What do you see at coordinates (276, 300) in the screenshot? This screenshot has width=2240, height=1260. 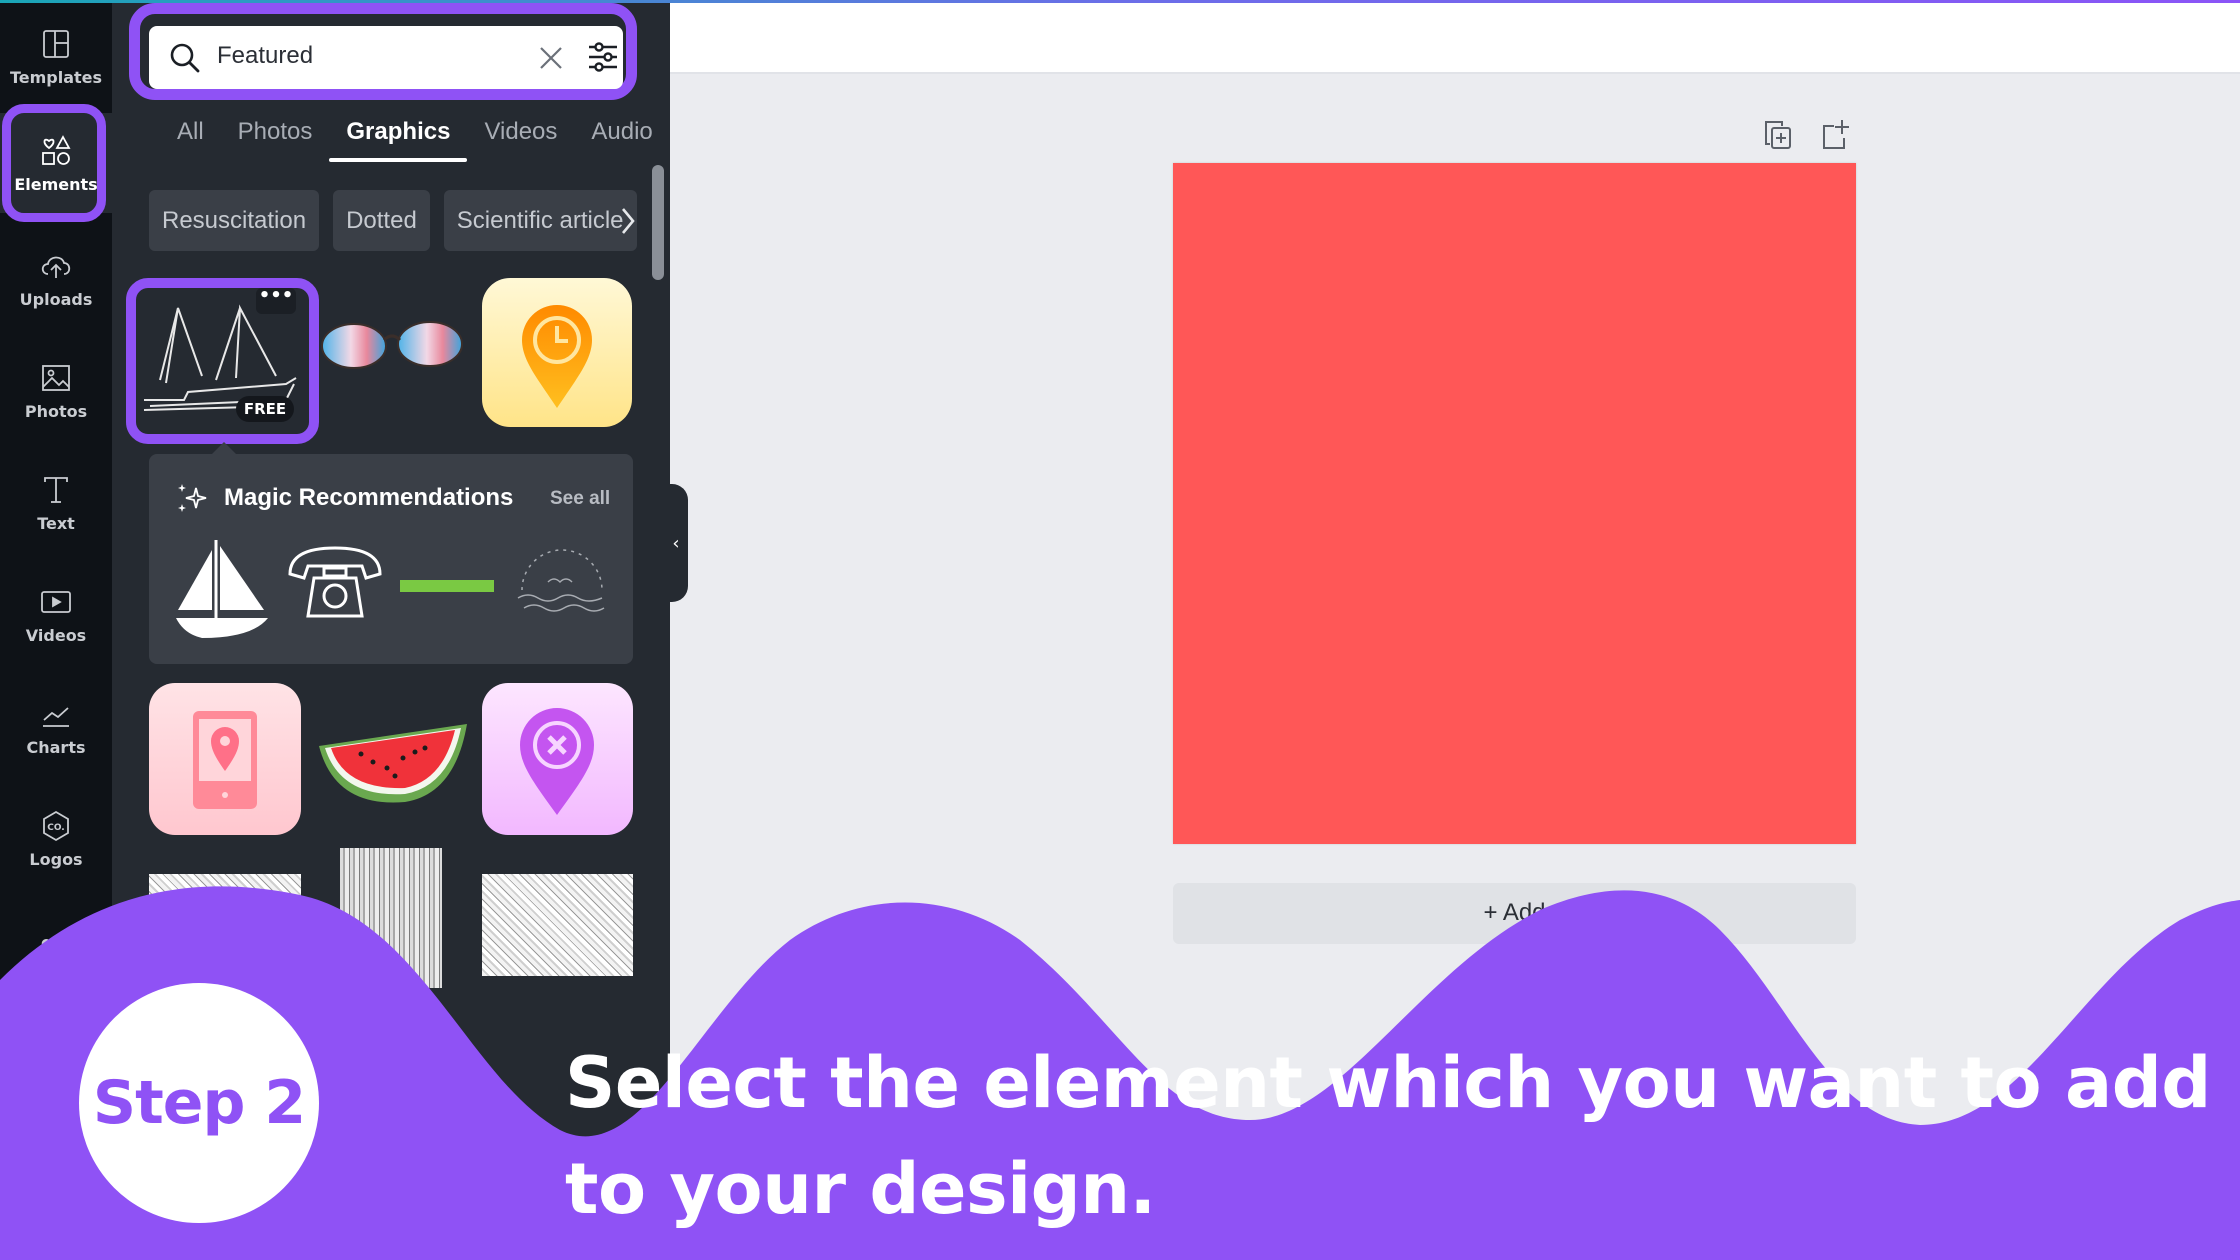 I see `more-options-button: •••` at bounding box center [276, 300].